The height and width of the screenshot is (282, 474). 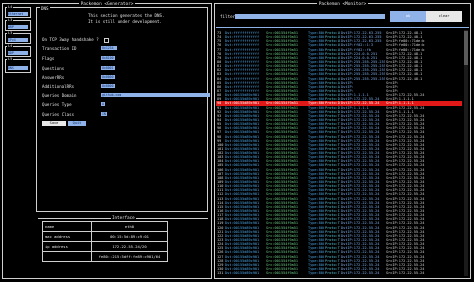 What do you see at coordinates (129, 246) in the screenshot?
I see `interface-value: 172.22.55.24/20` at bounding box center [129, 246].